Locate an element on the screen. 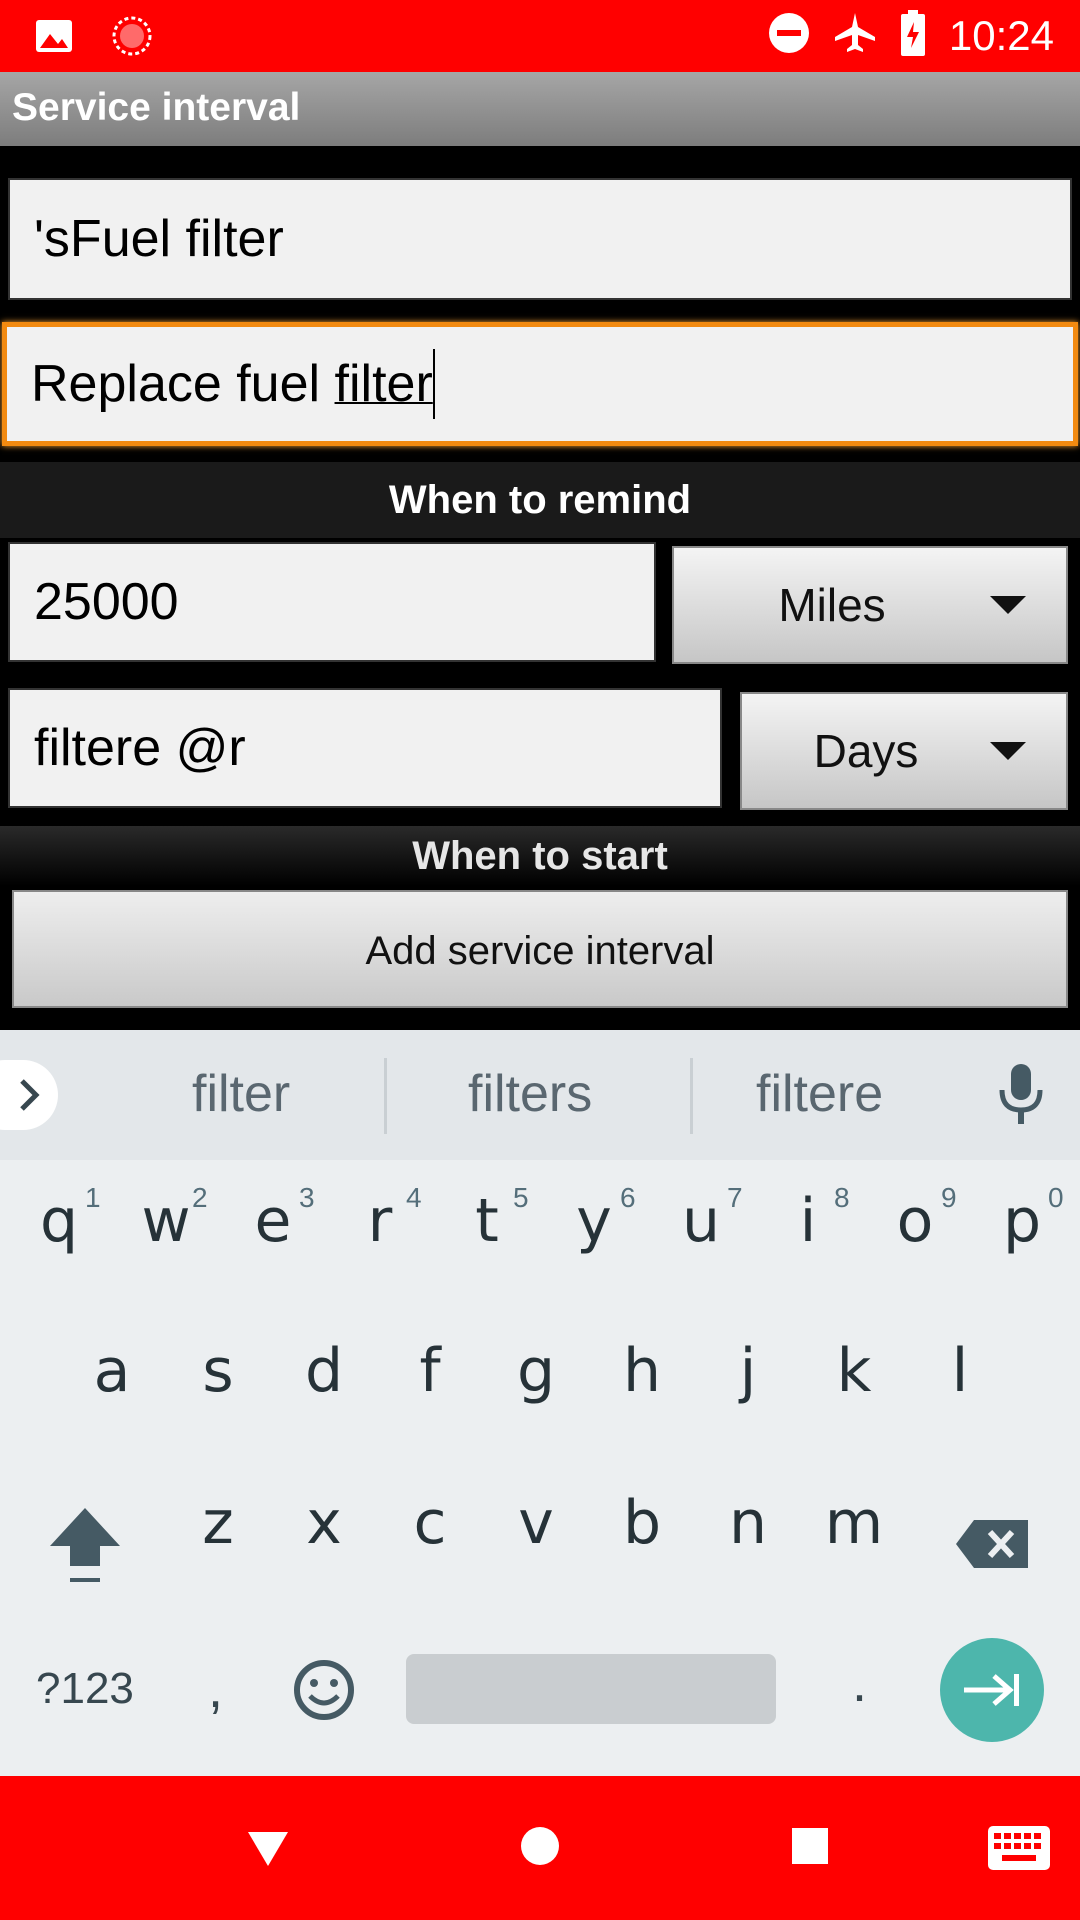 The height and width of the screenshot is (1920, 1080). key-hint-y: 6 is located at coordinates (628, 1197).